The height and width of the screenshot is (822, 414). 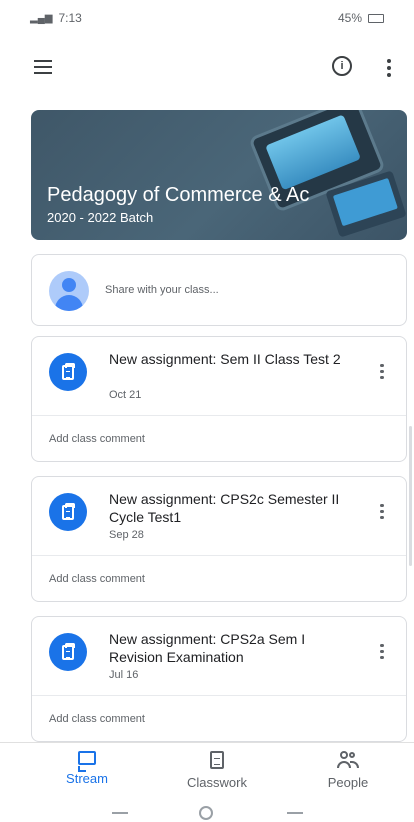 I want to click on info-icon: i, so click(x=342, y=66).